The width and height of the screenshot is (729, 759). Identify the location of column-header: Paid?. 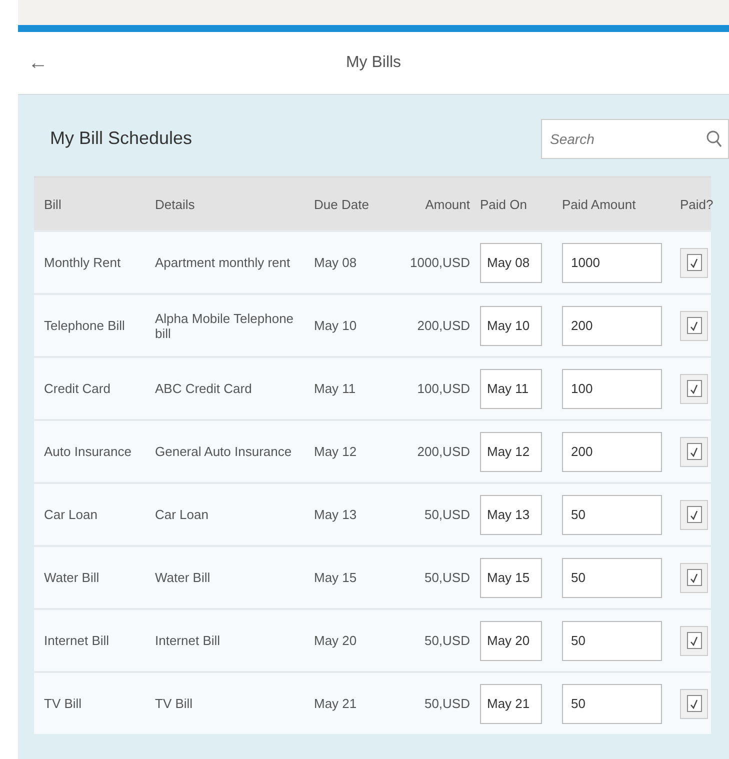
(690, 204).